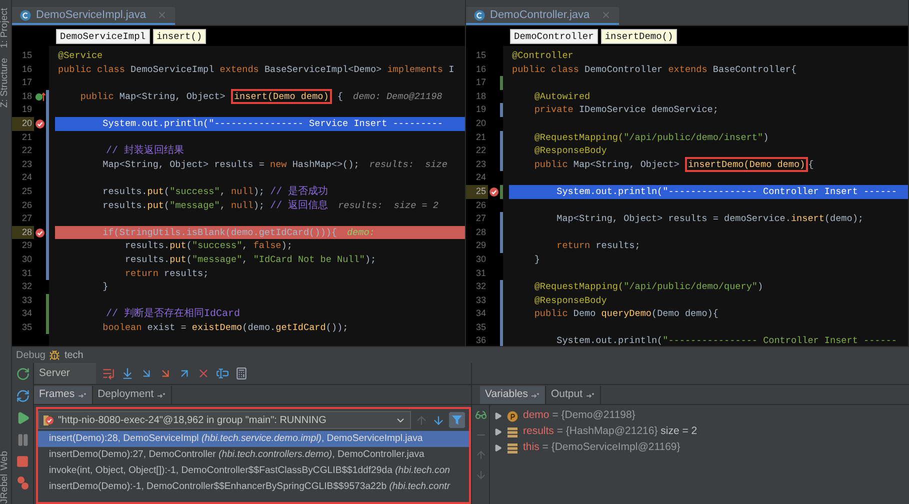  Describe the element at coordinates (26, 313) in the screenshot. I see `line-number: 34` at that location.